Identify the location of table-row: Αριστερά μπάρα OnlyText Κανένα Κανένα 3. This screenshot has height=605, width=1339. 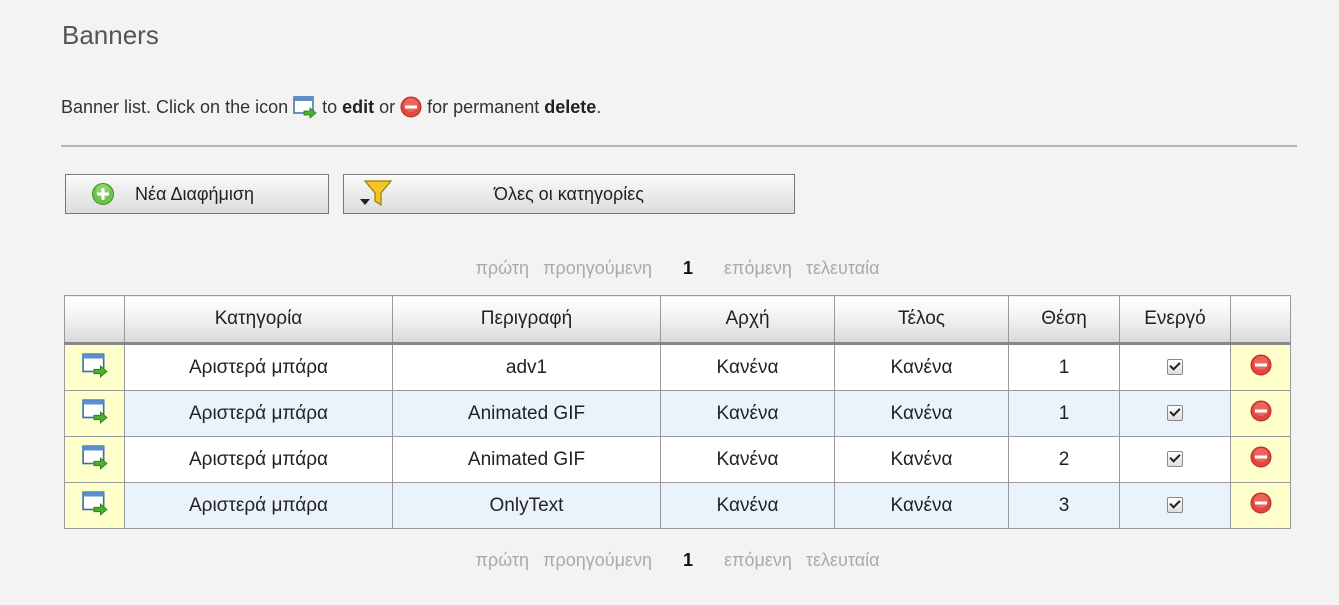
(677, 505).